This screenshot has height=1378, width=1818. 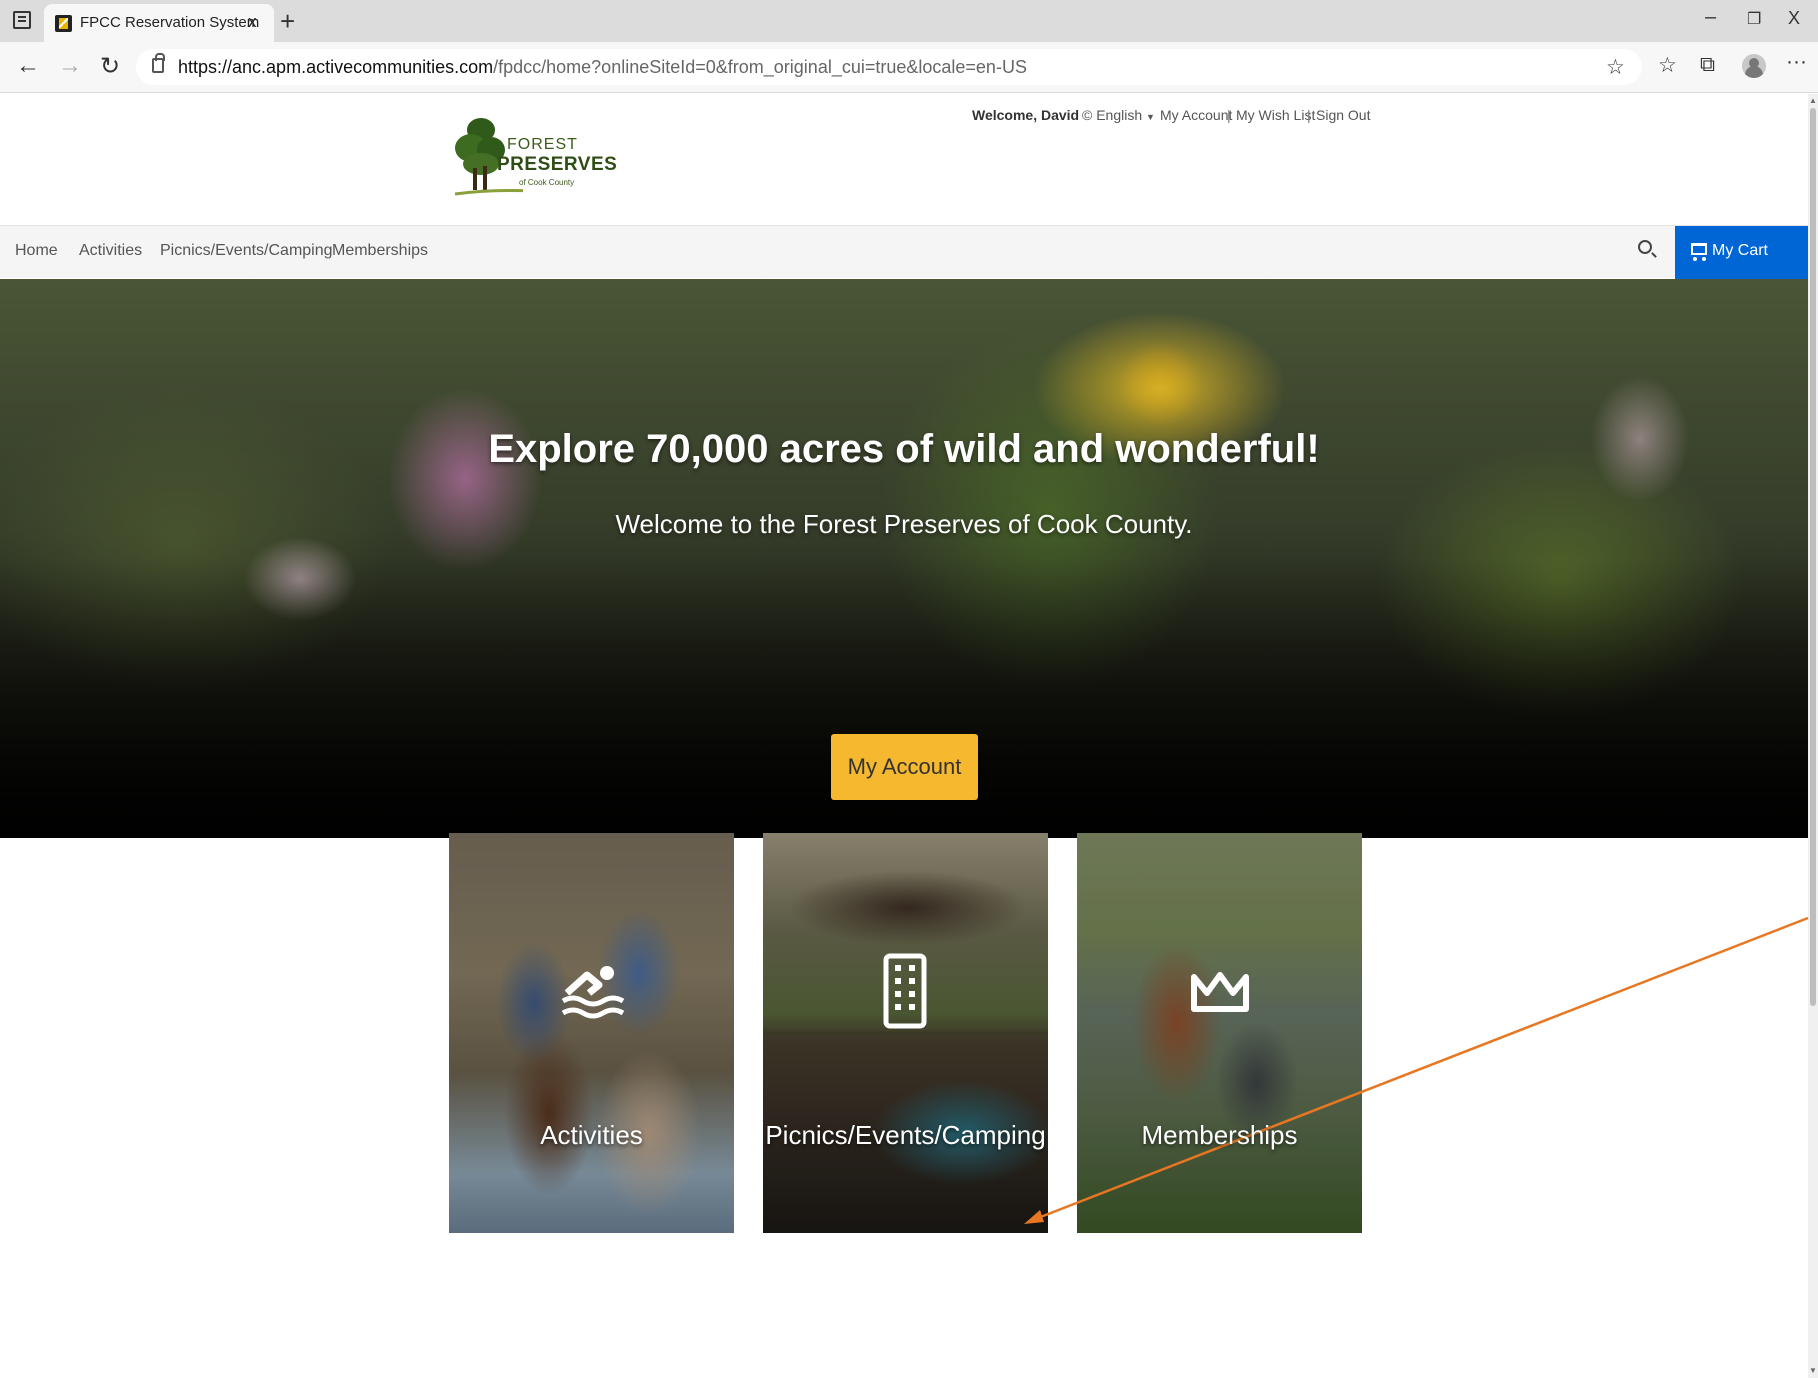 I want to click on scrollbar-thumb, so click(x=1813, y=557).